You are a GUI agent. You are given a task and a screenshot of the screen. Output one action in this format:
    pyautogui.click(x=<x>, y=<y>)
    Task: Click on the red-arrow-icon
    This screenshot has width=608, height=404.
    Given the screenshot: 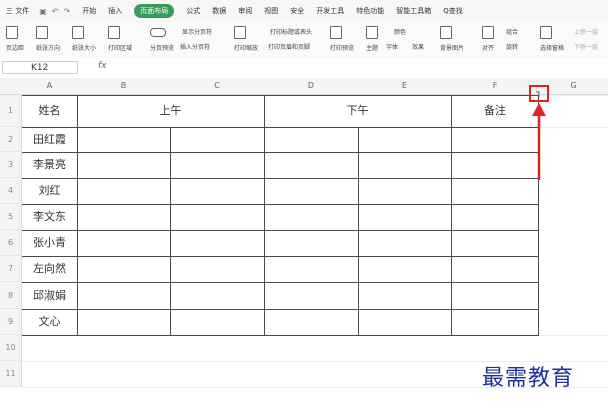 What is the action you would take?
    pyautogui.click(x=539, y=141)
    